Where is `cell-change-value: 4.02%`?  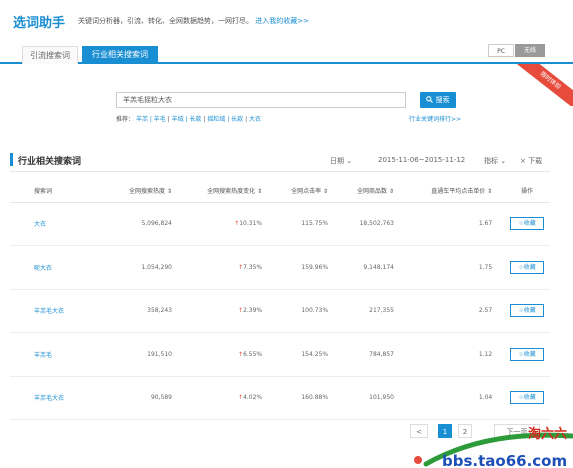 cell-change-value: 4.02% is located at coordinates (253, 398).